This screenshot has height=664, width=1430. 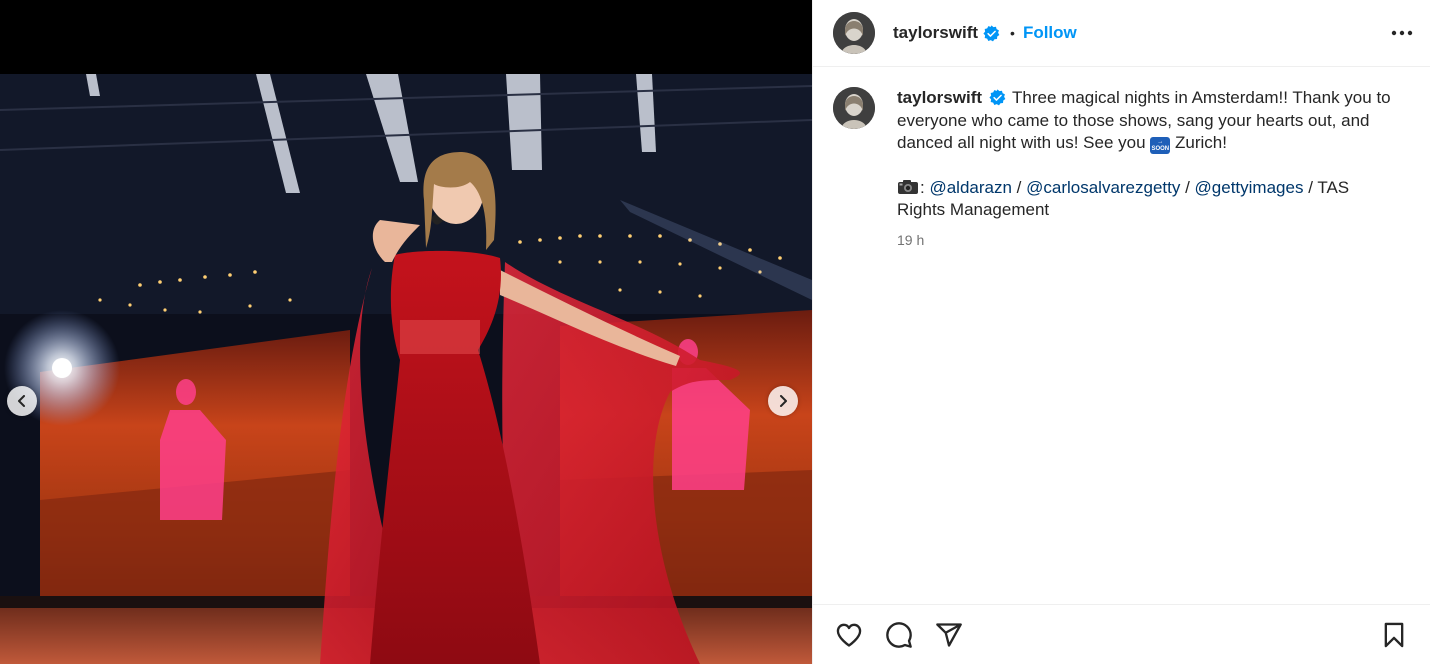 What do you see at coordinates (1050, 33) in the screenshot?
I see `follow-button: Follow` at bounding box center [1050, 33].